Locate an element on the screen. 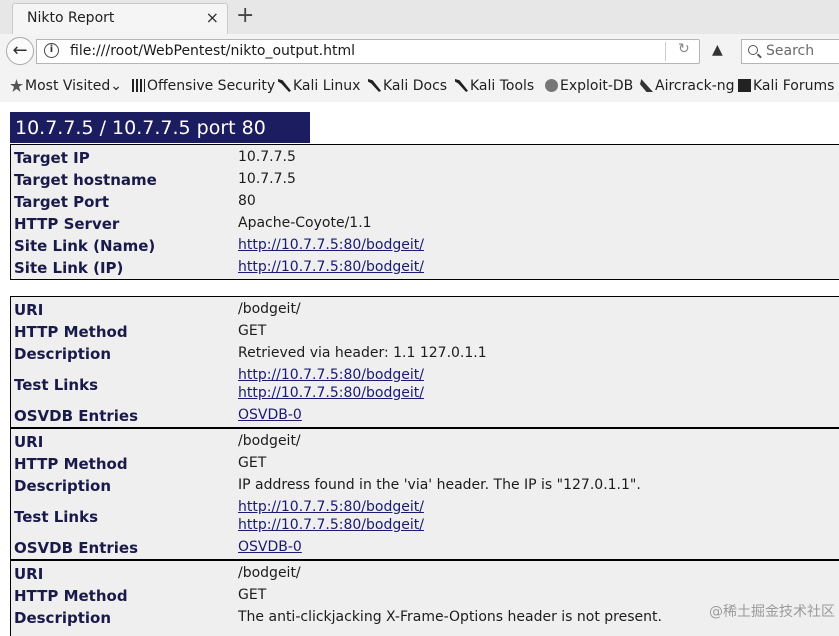  host-label: Site Link (IP) is located at coordinates (69, 268).